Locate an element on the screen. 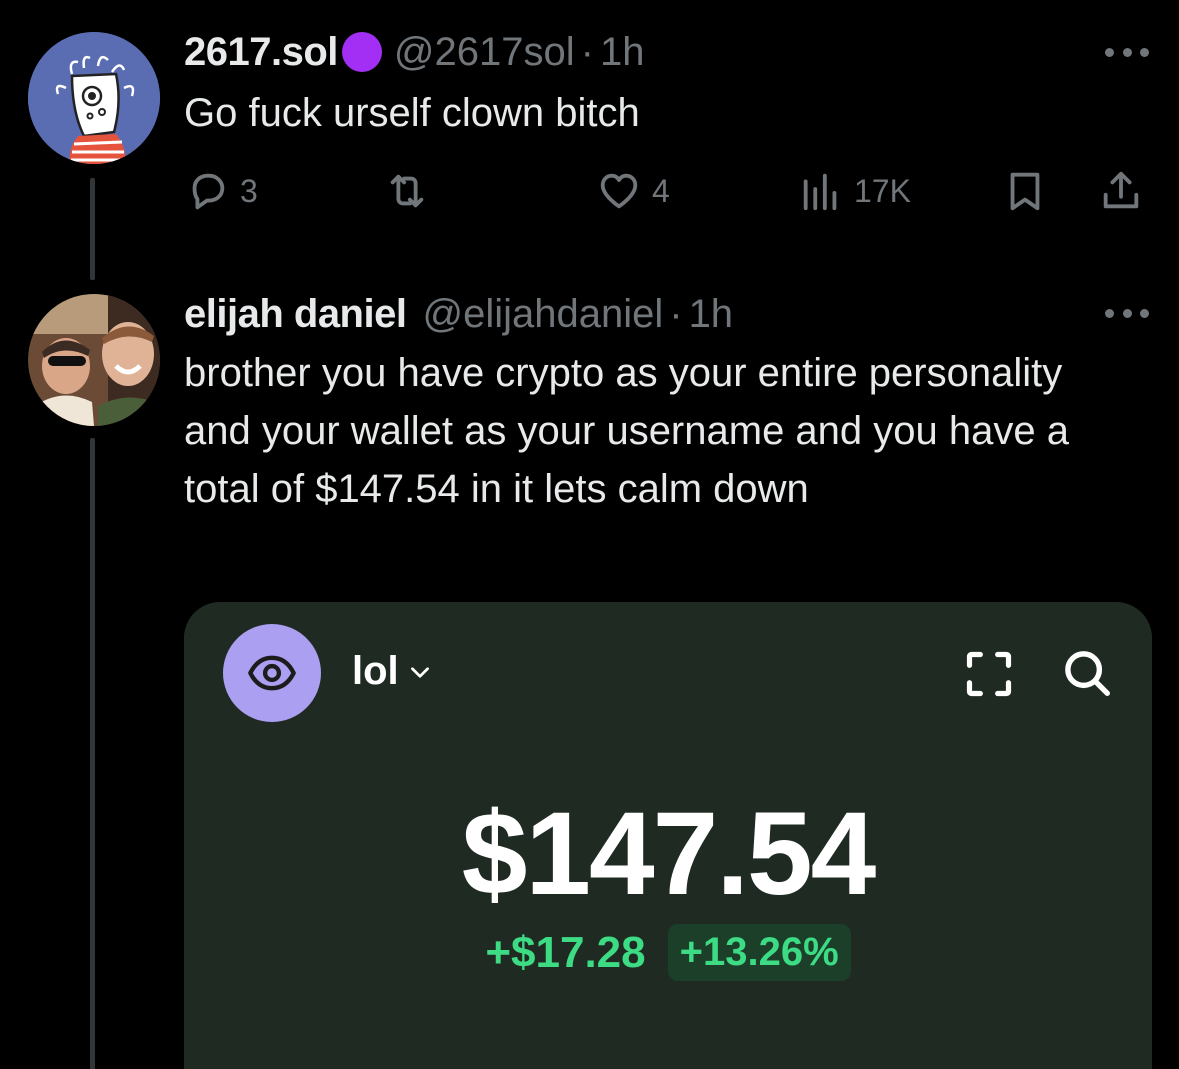 This screenshot has height=1069, width=1179. tweet-header: elijah daniel @elijahdaniel · 1h is located at coordinates (458, 314).